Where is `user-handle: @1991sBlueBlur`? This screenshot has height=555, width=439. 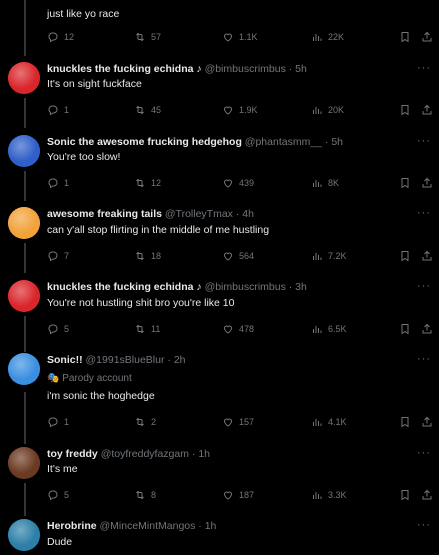
user-handle: @1991sBlueBlur is located at coordinates (125, 360).